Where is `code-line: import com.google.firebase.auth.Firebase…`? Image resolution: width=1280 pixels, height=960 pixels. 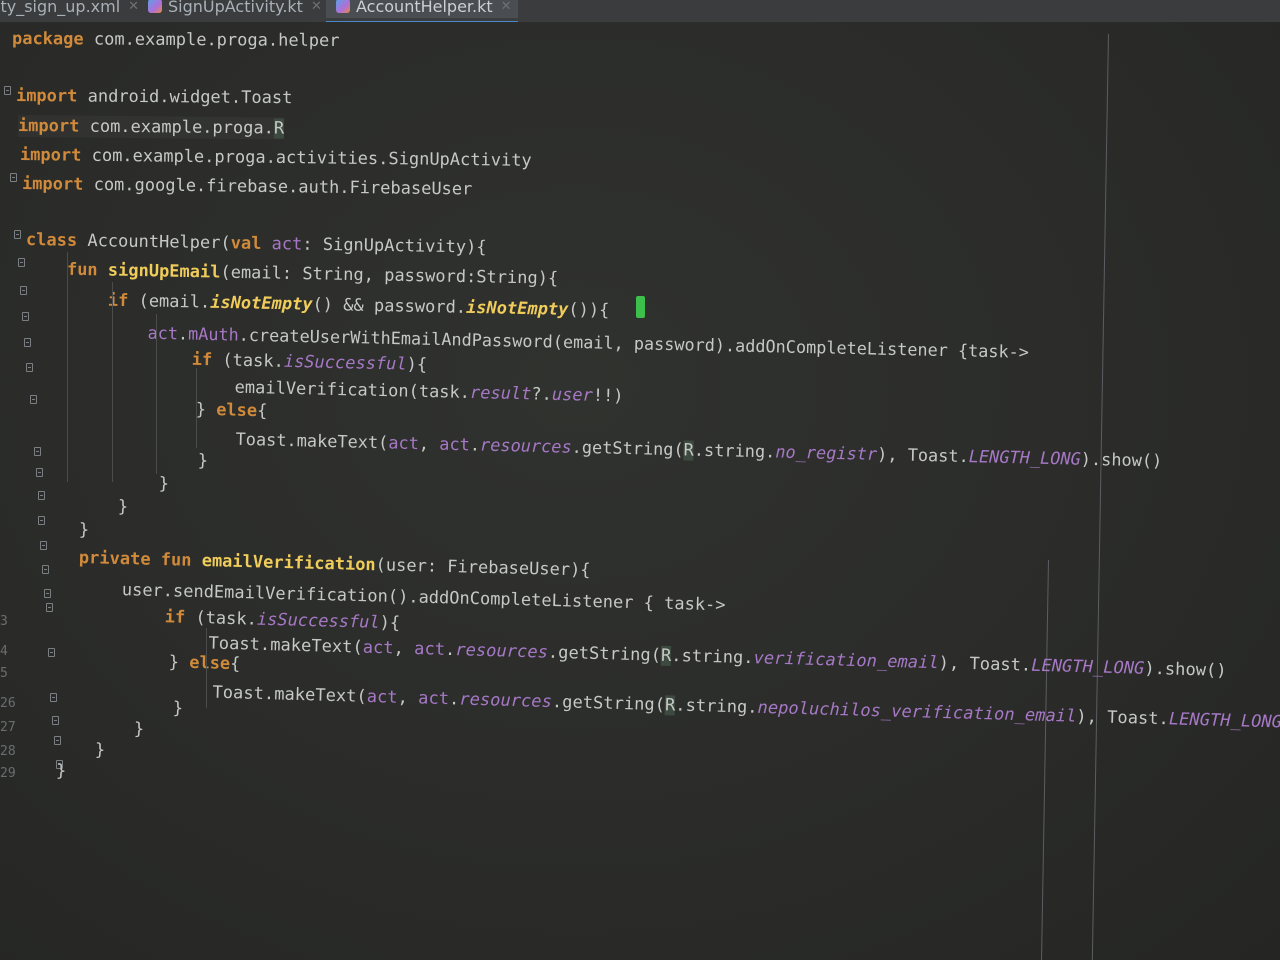
code-line: import com.google.firebase.auth.Firebase… is located at coordinates (247, 187).